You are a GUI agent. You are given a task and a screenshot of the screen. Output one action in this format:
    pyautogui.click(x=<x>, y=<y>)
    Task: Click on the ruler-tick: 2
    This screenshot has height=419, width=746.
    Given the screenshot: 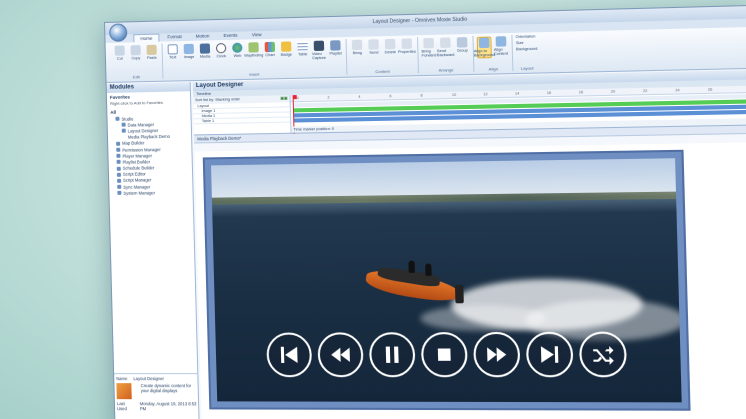 What is the action you would take?
    pyautogui.click(x=328, y=97)
    